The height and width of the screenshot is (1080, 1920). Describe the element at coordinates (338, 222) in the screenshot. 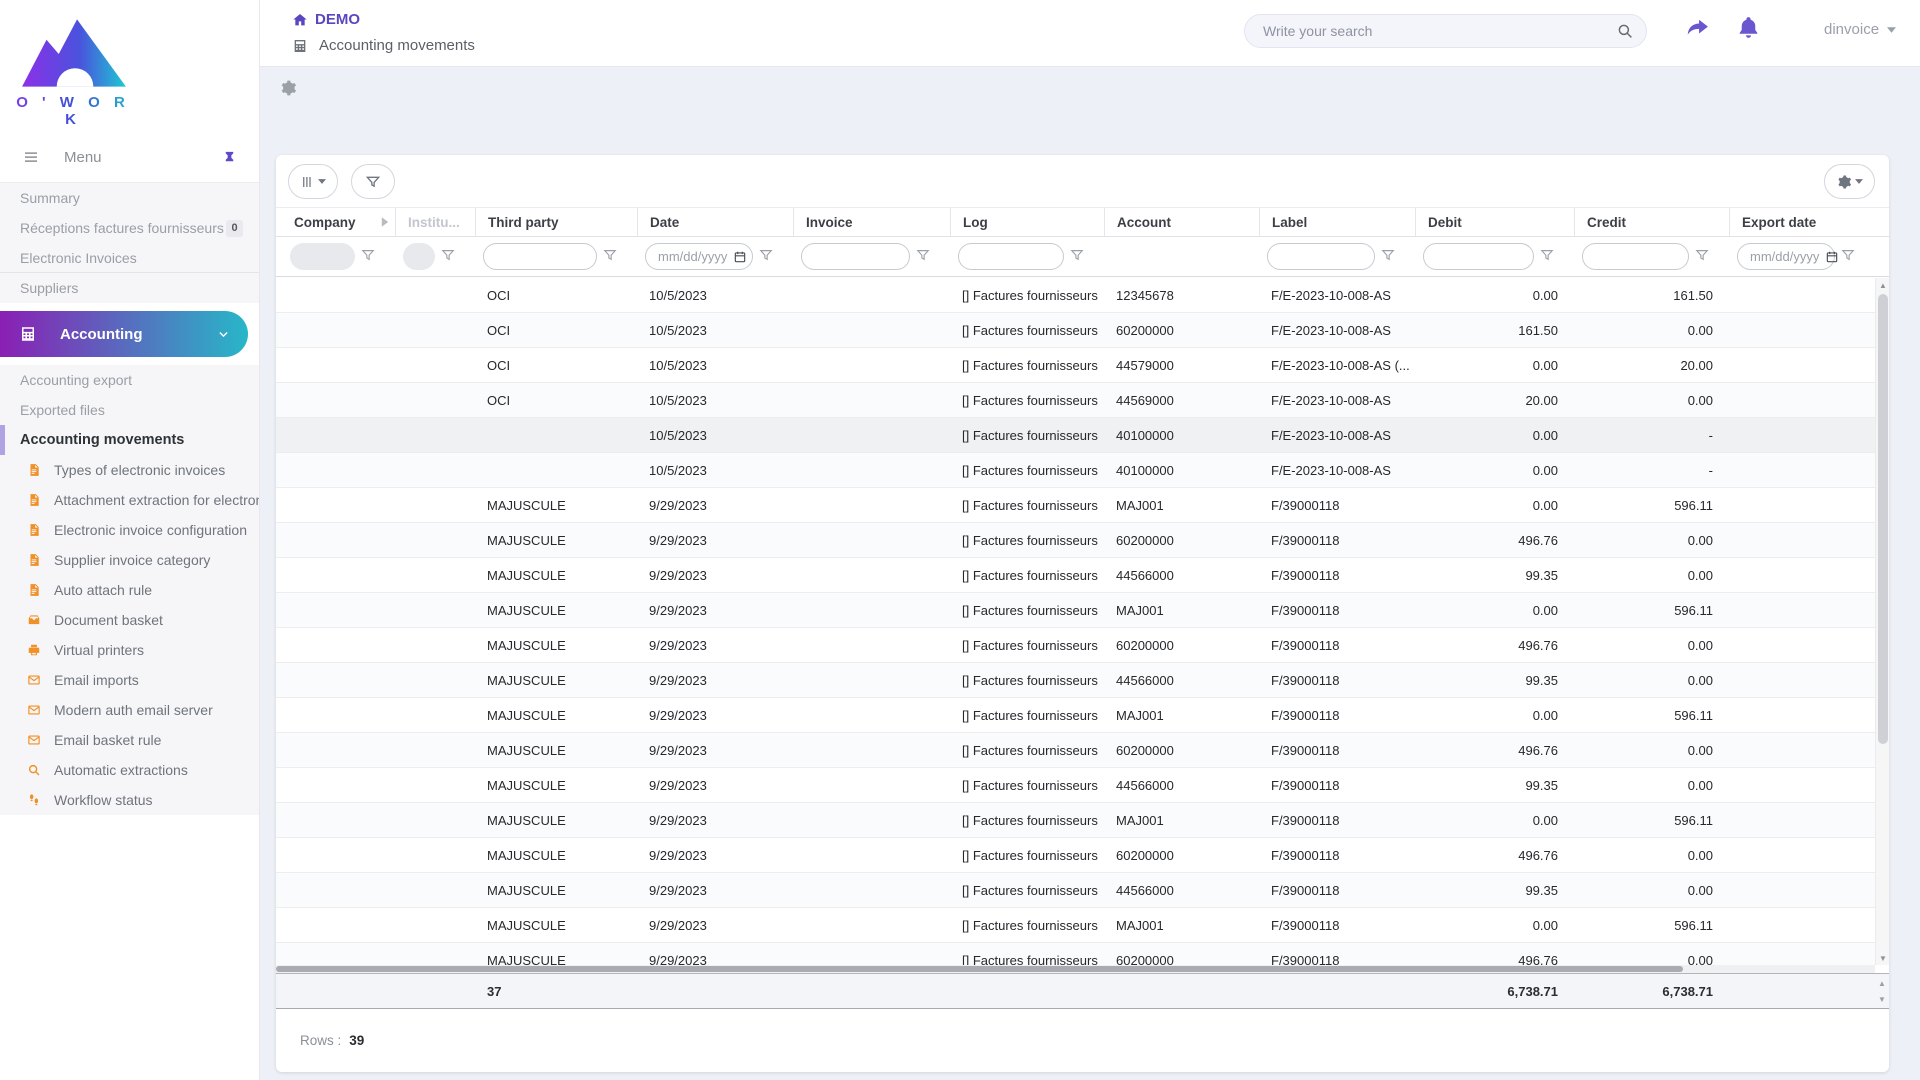

I see `column-header-company: Company` at that location.